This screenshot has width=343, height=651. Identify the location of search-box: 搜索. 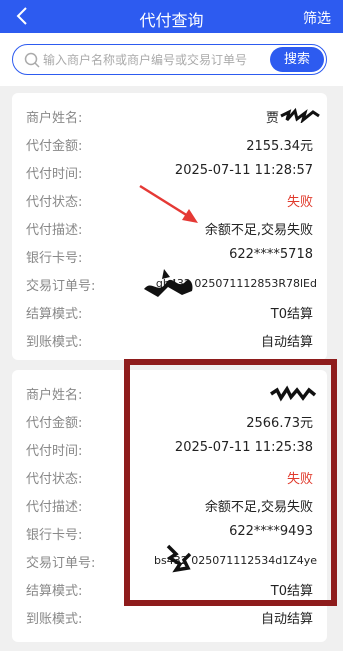
(169, 59).